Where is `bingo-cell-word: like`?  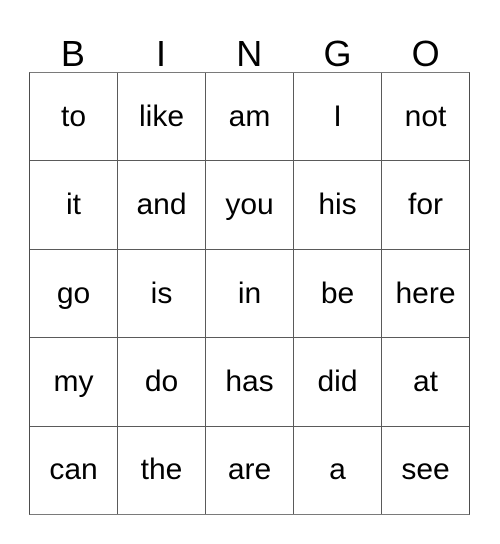
bingo-cell-word: like is located at coordinates (161, 116).